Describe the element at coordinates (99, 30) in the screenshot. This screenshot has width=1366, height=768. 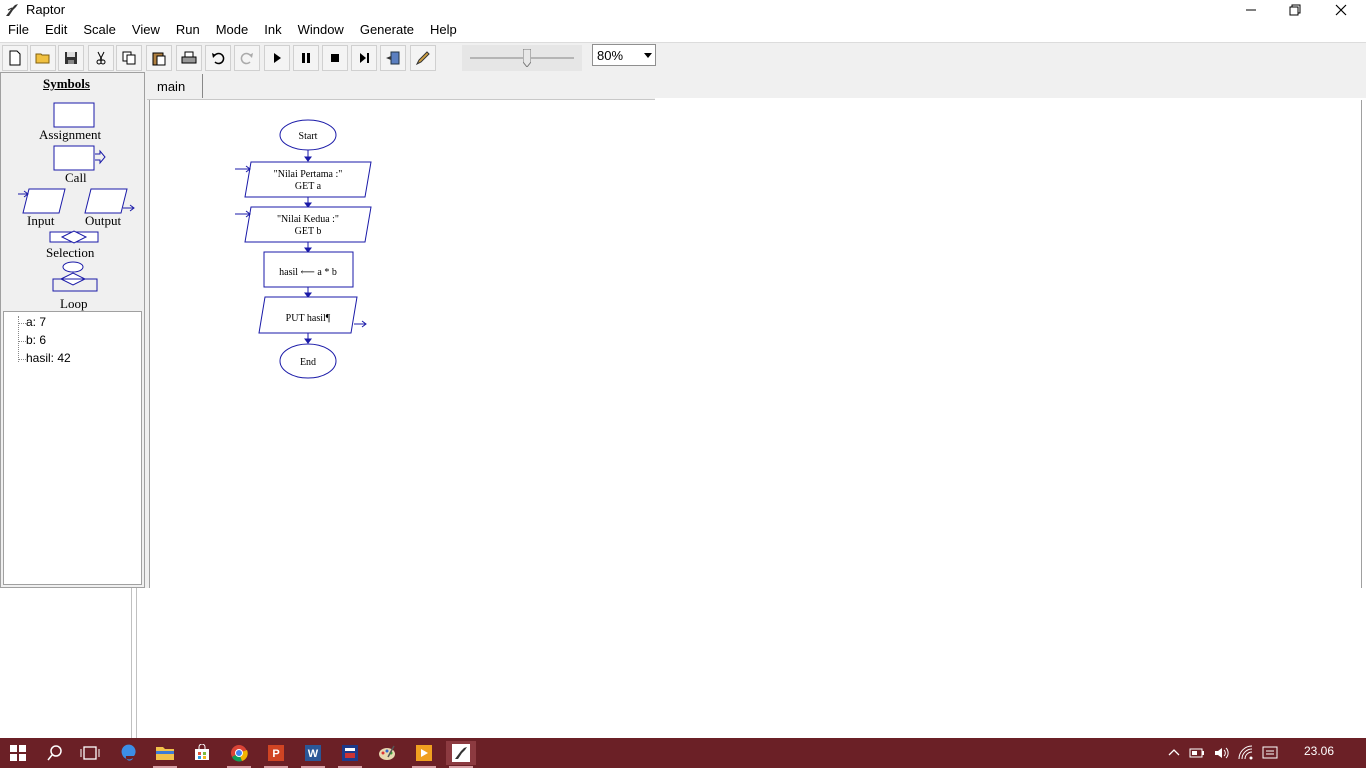
I see `menu-scale: Scale` at that location.